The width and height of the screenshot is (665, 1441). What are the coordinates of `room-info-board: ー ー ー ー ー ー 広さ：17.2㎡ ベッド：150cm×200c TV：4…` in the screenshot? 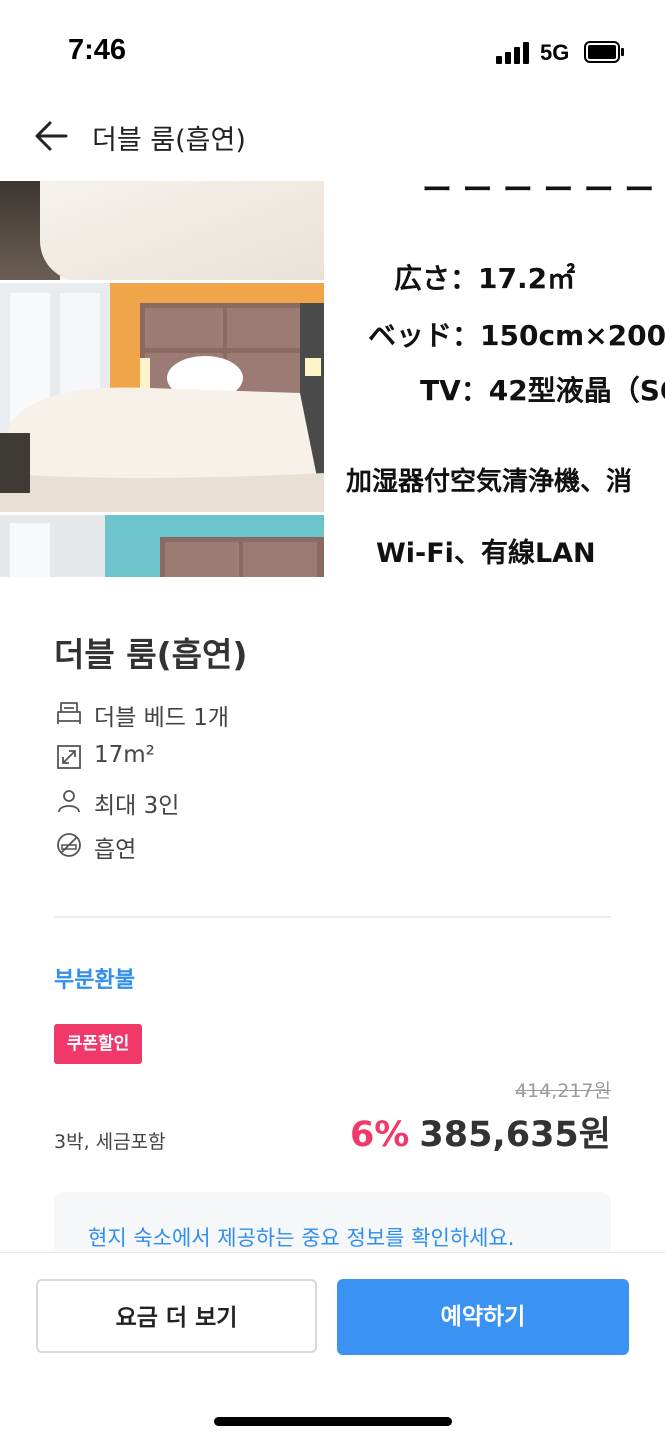 It's located at (501, 379).